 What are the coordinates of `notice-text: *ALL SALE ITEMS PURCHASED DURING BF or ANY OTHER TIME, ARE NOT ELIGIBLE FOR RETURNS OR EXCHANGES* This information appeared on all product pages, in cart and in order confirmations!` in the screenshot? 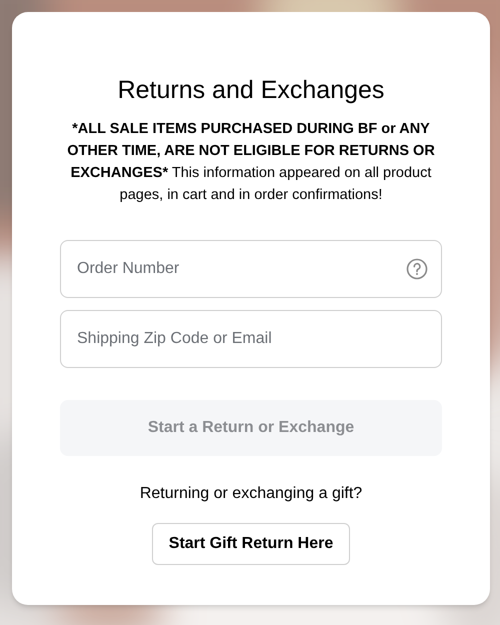 It's located at (251, 162).